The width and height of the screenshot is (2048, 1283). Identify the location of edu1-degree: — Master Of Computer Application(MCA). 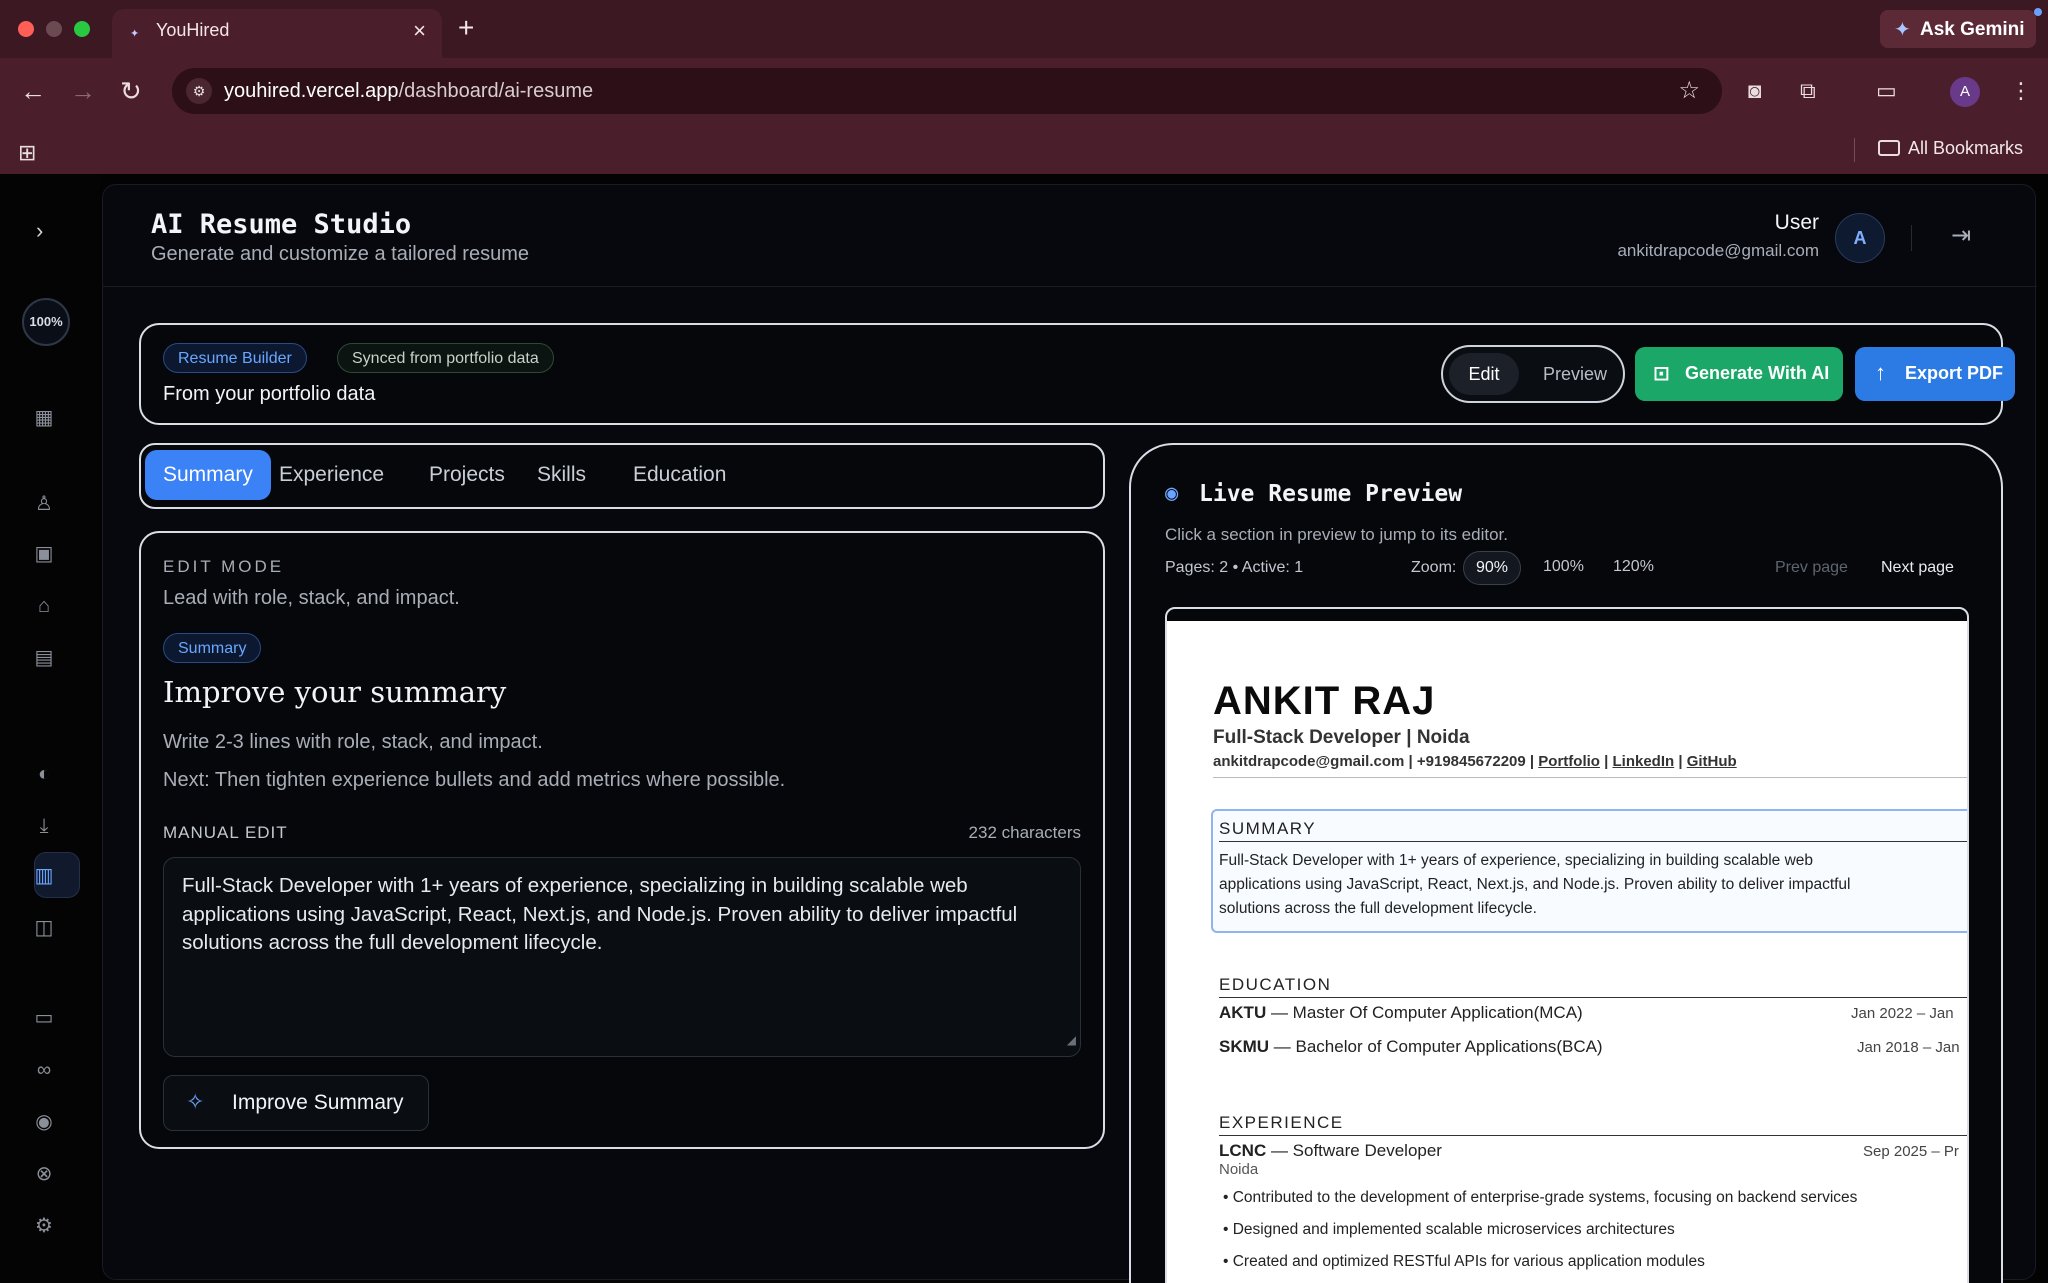
(1424, 1012).